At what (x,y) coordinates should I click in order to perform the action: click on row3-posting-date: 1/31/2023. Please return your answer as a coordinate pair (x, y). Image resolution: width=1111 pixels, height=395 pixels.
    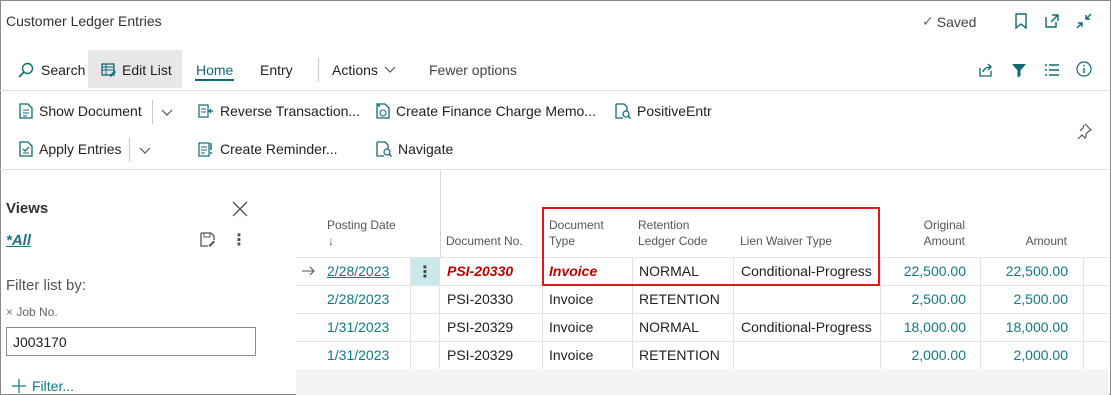
    Looking at the image, I should click on (358, 327).